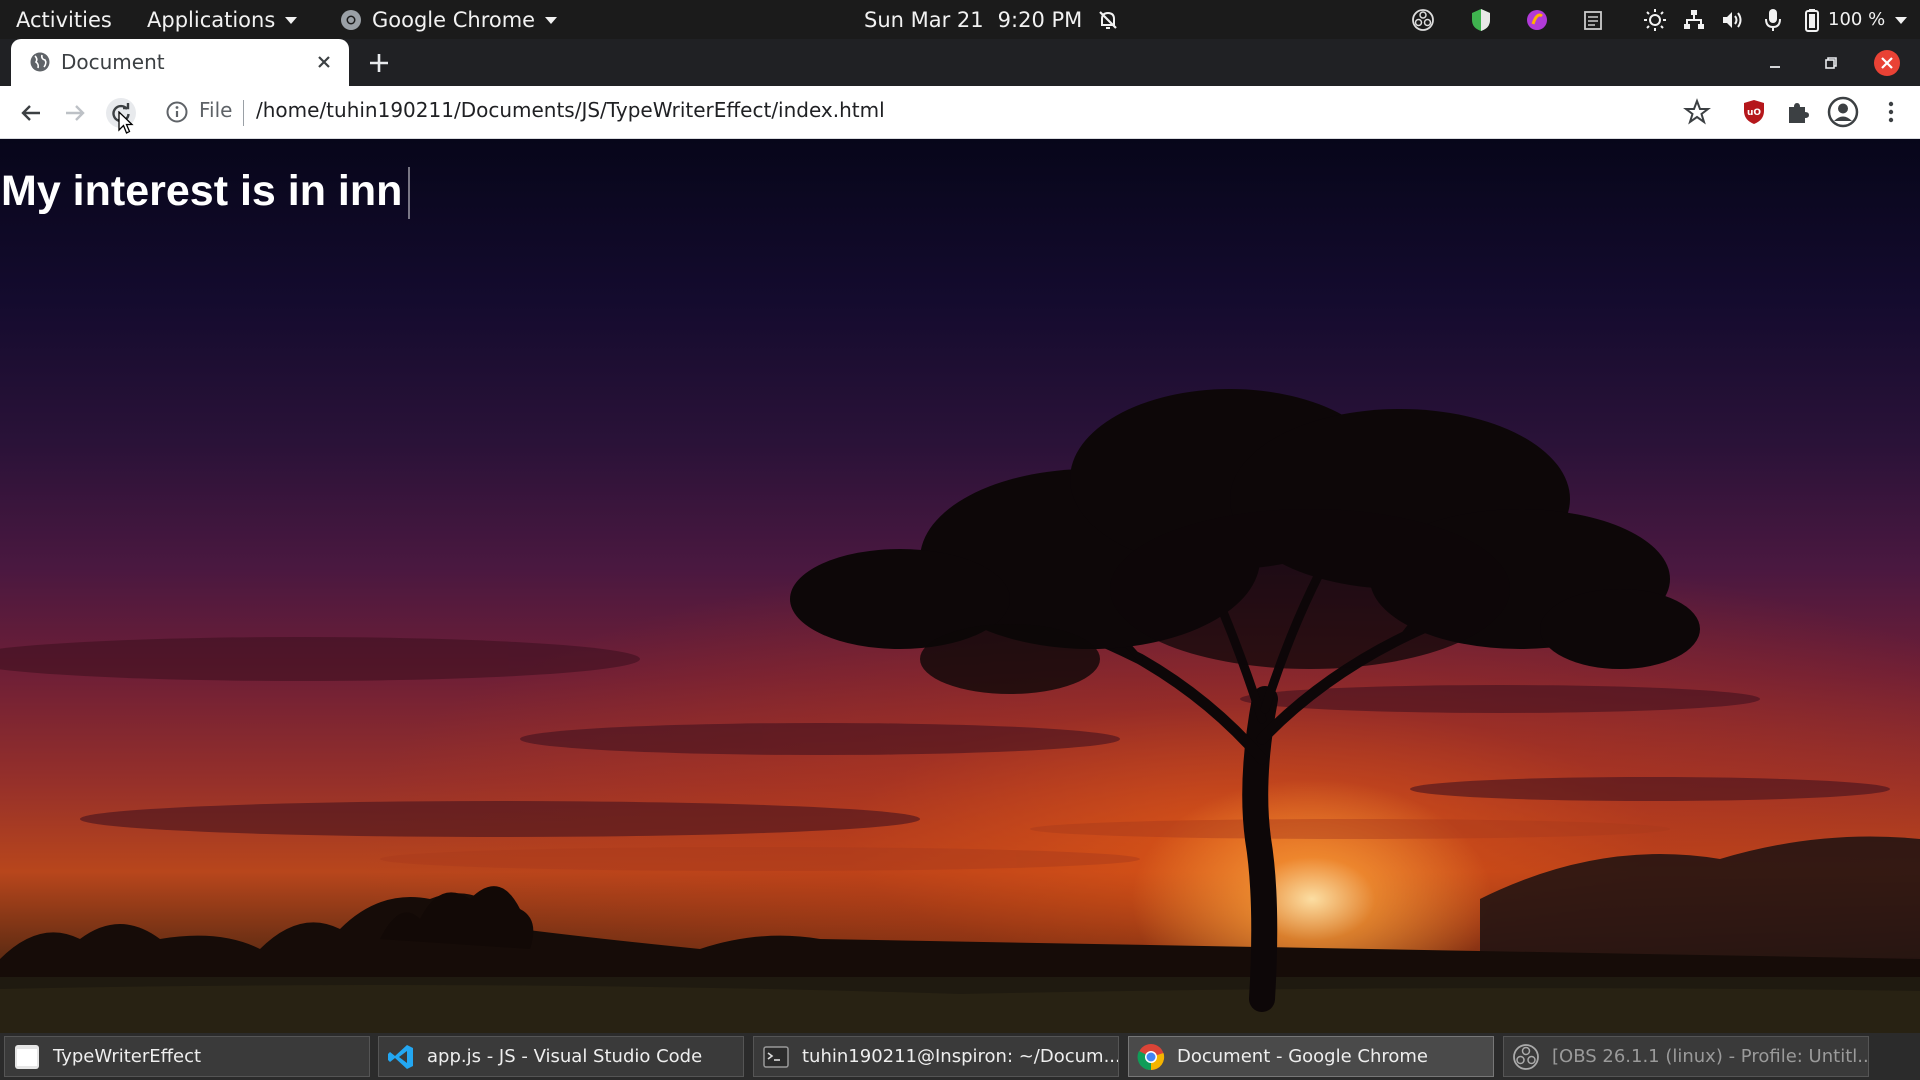 The width and height of the screenshot is (1920, 1080). What do you see at coordinates (379, 63) in the screenshot?
I see `new-tab-plus-icon` at bounding box center [379, 63].